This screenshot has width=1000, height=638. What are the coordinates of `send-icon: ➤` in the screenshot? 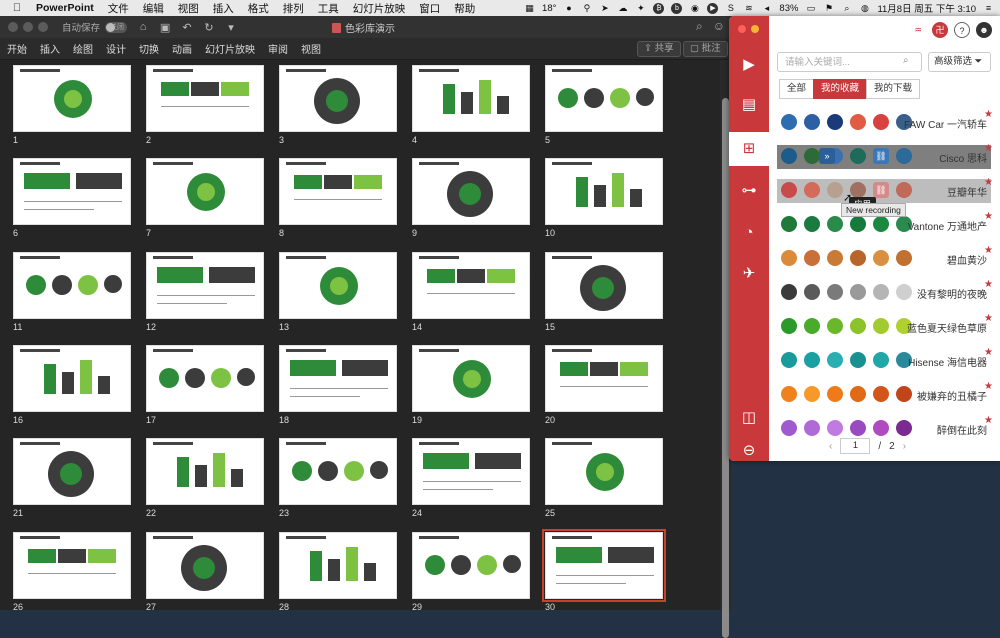 It's located at (604, 8).